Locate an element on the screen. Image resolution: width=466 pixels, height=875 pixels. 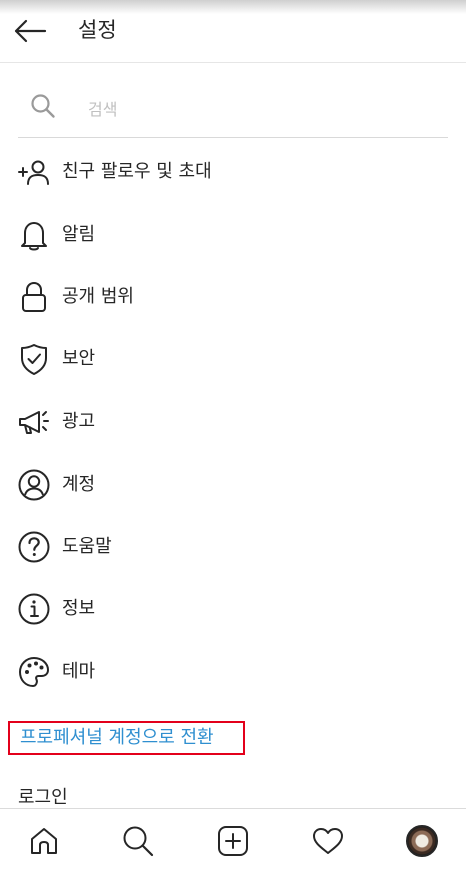
menu-item-ads: 광고 is located at coordinates (233, 422).